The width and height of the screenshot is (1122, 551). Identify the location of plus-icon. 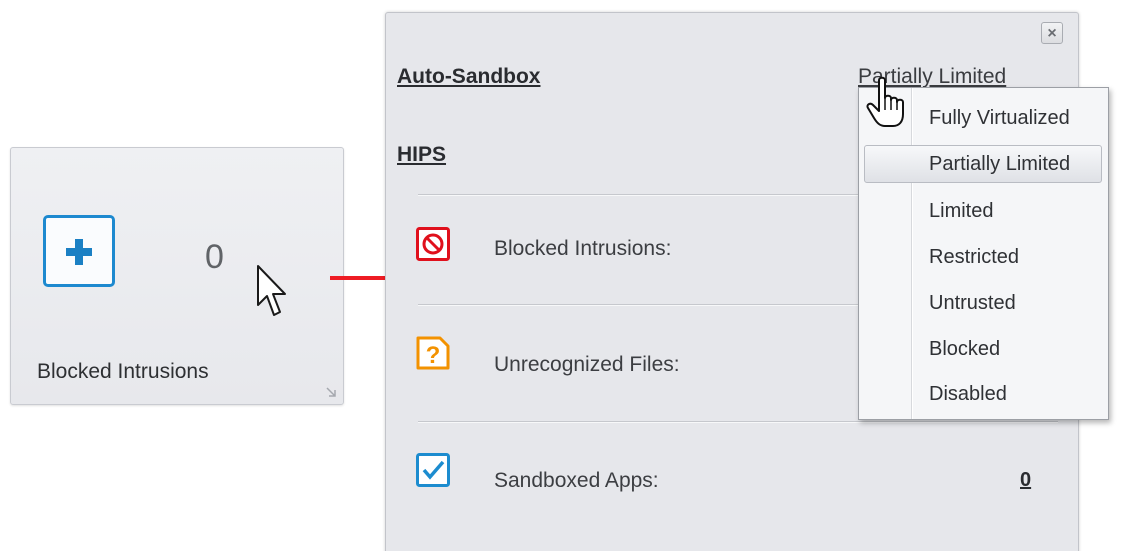
(79, 251).